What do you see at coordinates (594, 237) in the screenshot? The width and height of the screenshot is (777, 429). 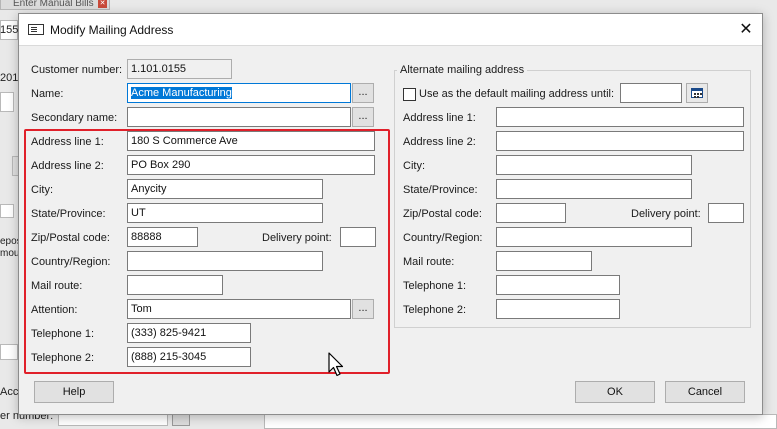 I see `alt-country-region-input` at bounding box center [594, 237].